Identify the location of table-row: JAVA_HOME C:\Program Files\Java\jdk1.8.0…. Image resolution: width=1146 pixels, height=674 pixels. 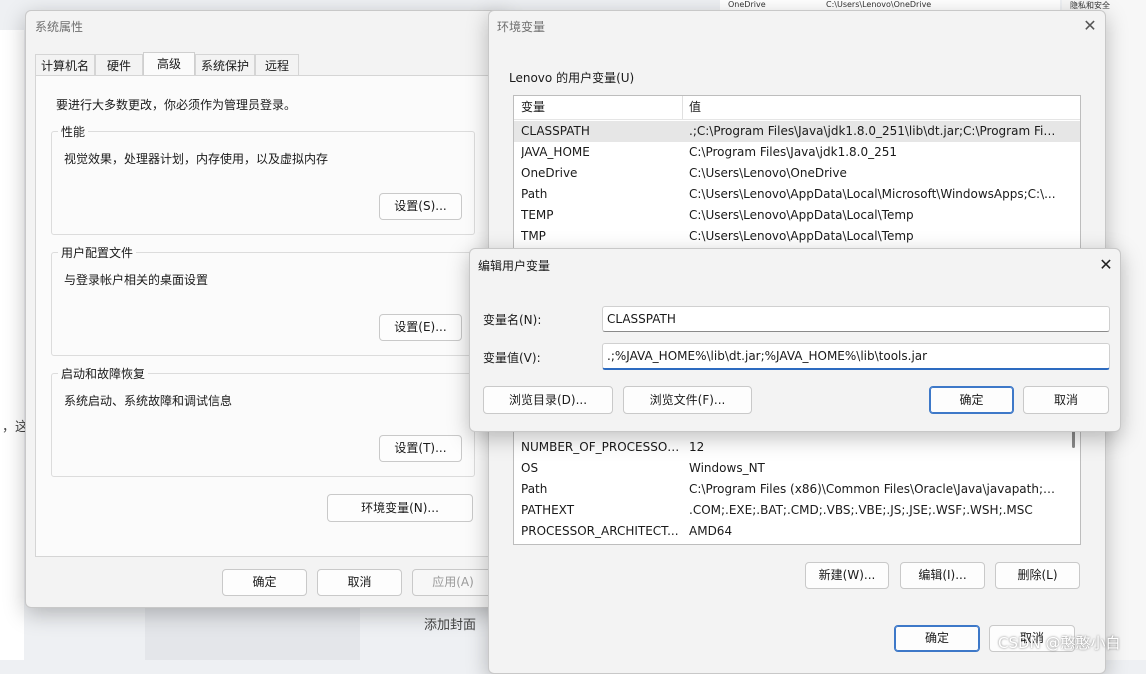
(797, 152).